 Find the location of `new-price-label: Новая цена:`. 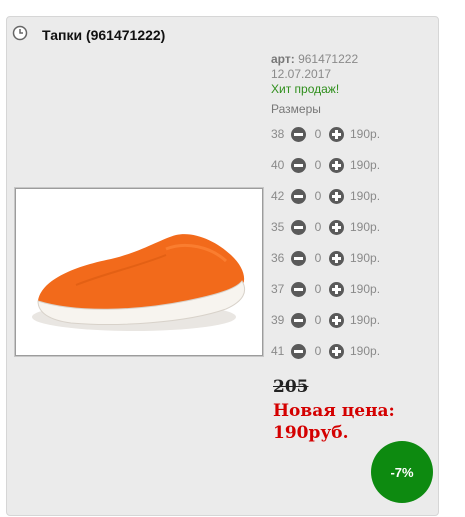

new-price-label: Новая цена: is located at coordinates (334, 411).